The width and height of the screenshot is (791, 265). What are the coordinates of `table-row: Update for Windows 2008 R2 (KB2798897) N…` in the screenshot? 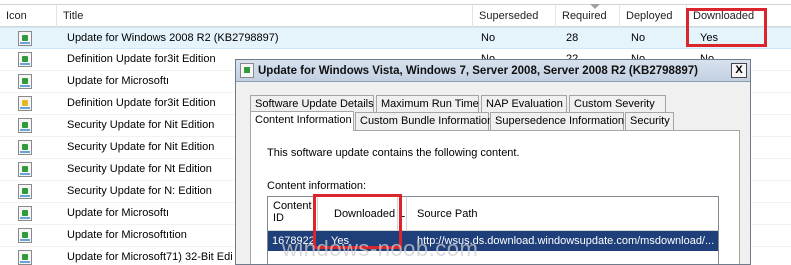 It's located at (395, 38).